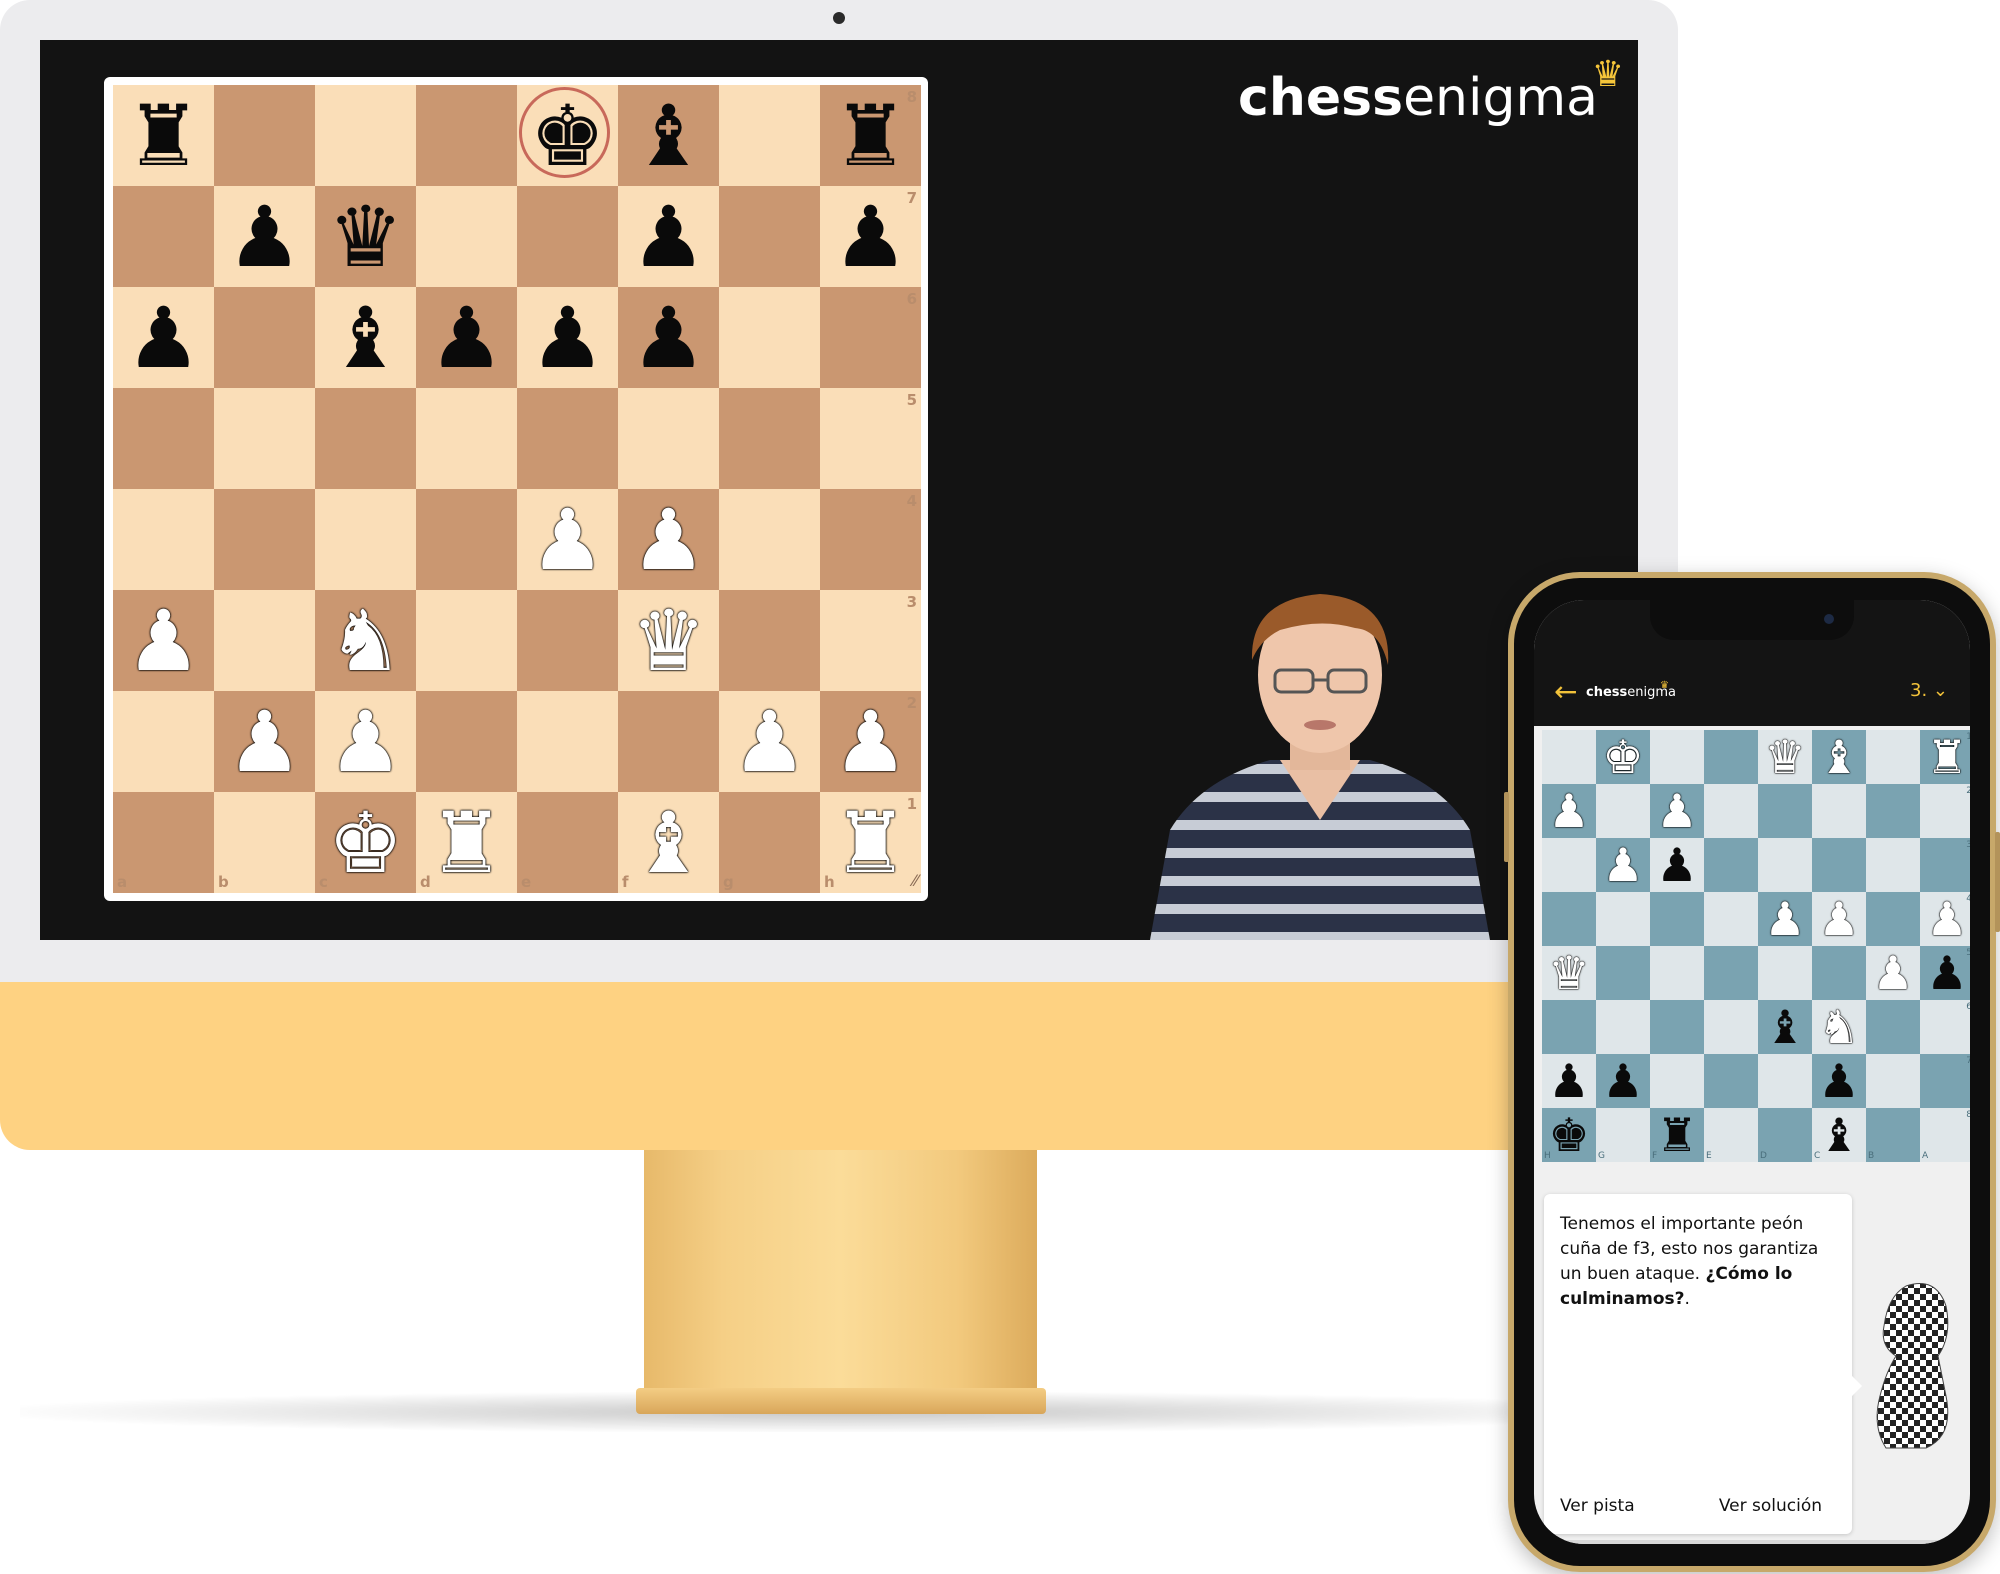 This screenshot has height=1574, width=2000. Describe the element at coordinates (1945, 811) in the screenshot. I see `board-square: 2` at that location.